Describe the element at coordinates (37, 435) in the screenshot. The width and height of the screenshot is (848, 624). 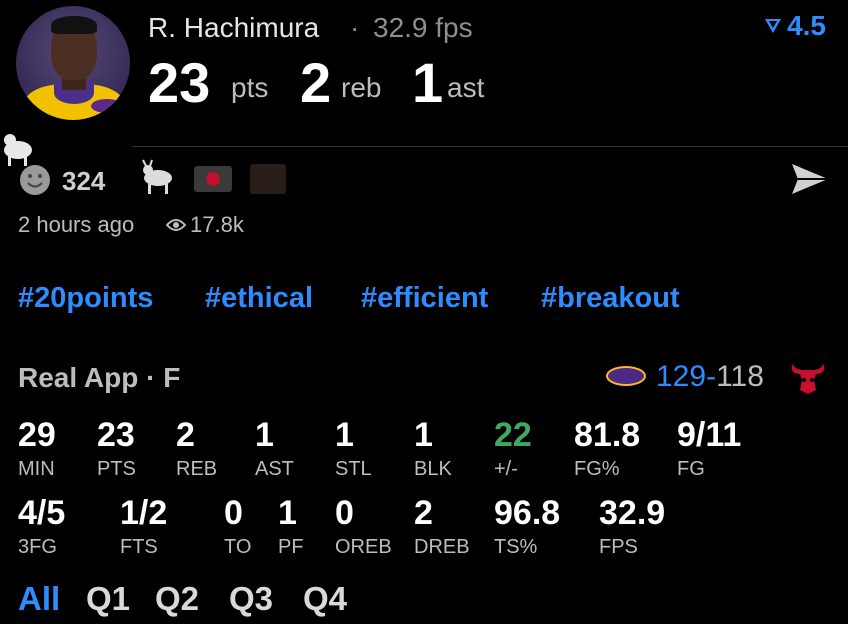
I see `stat-min-value: 29` at that location.